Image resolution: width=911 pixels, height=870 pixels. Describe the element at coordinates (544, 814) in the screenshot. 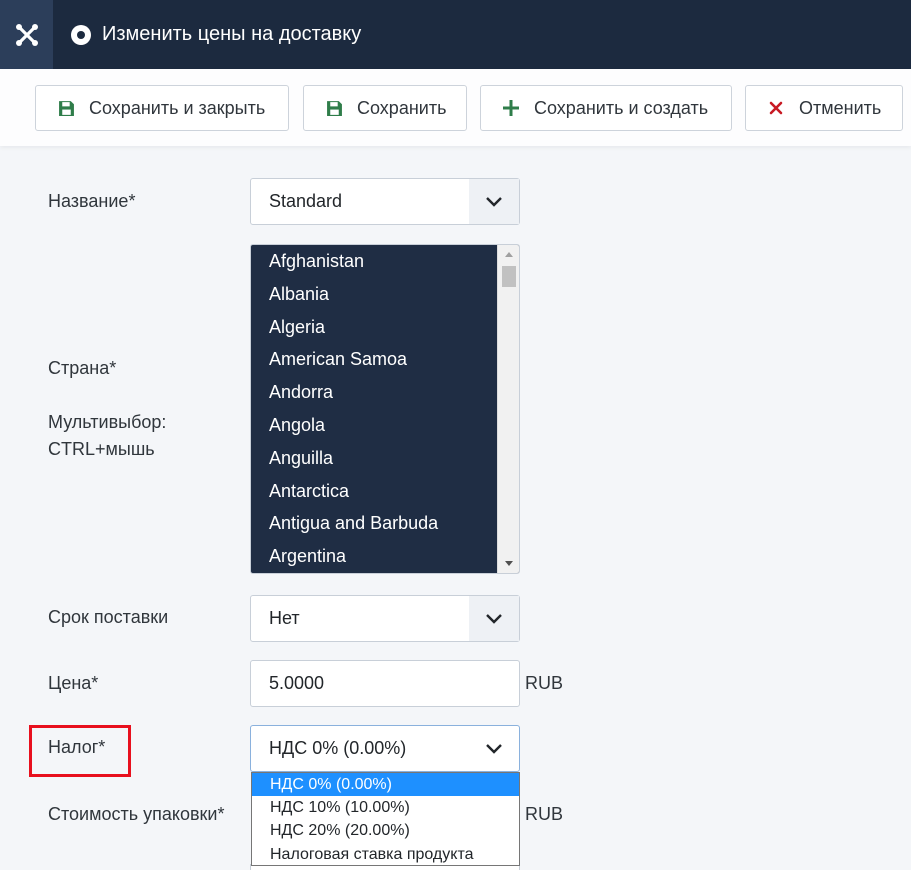

I see `package-currency: RUB` at that location.